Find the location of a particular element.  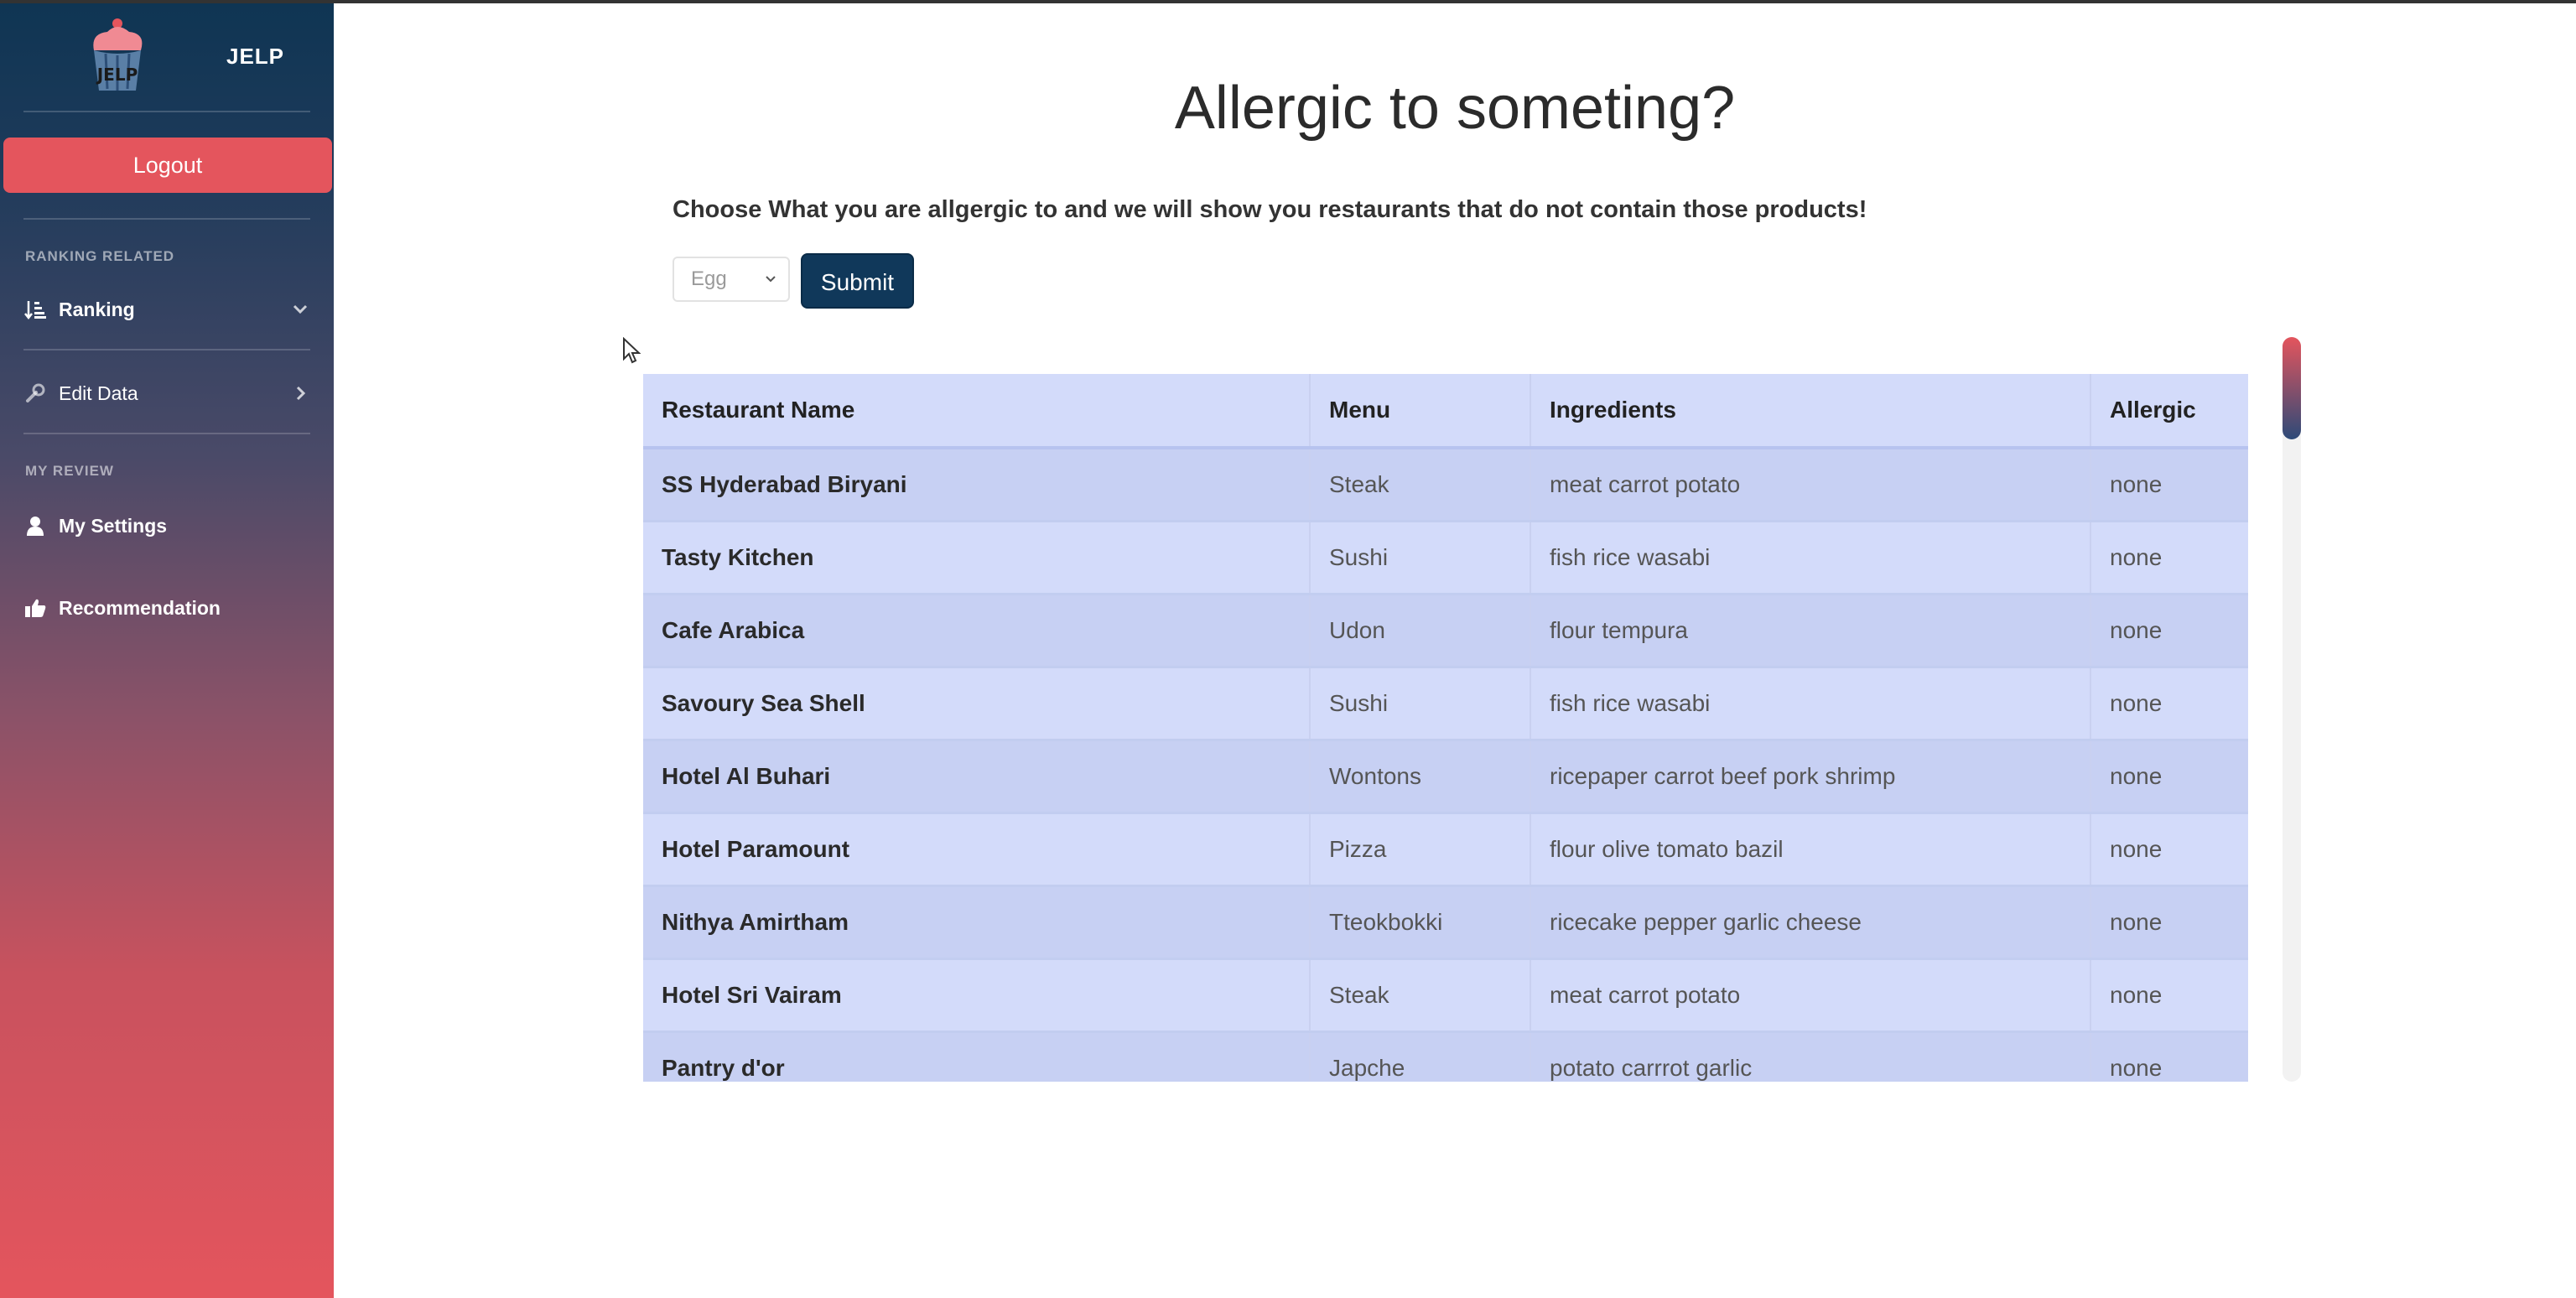

logo-text: JELP is located at coordinates (117, 75).